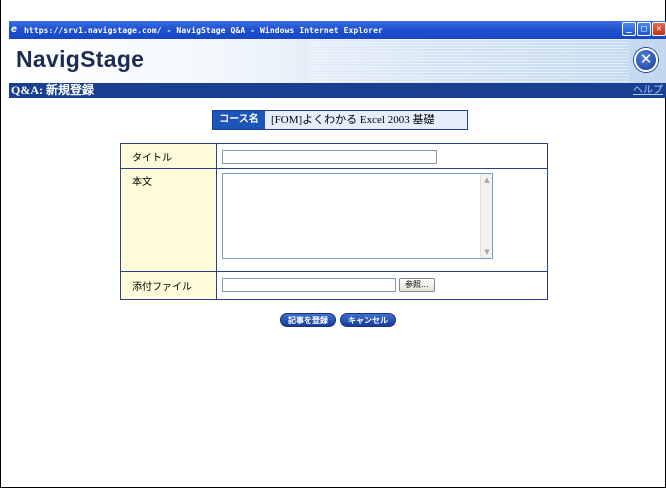  I want to click on scroll-down-icon: ▼, so click(487, 252).